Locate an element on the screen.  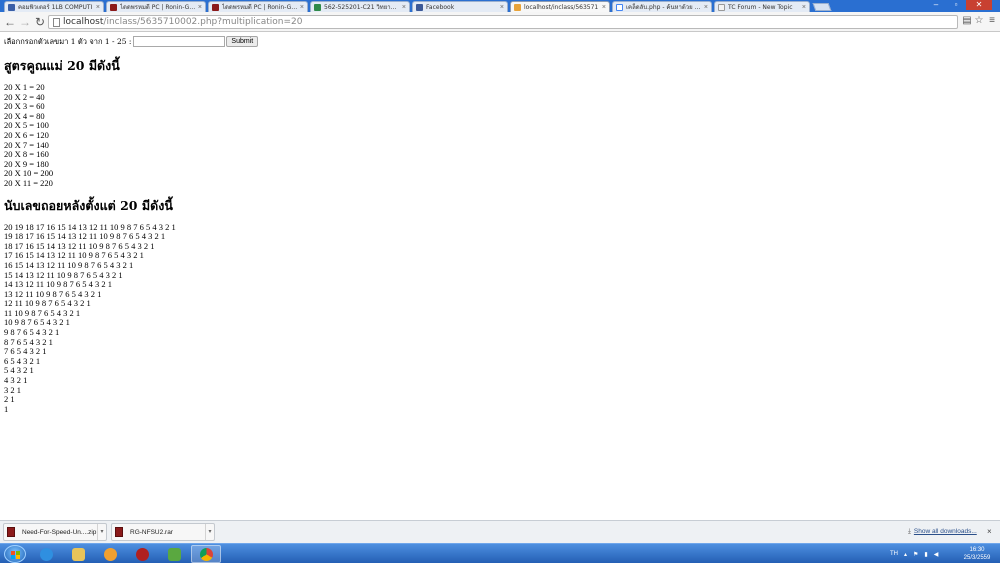
tab-label: 562-525201-C21 วิทยาศึกษ is located at coordinates (362, 7).